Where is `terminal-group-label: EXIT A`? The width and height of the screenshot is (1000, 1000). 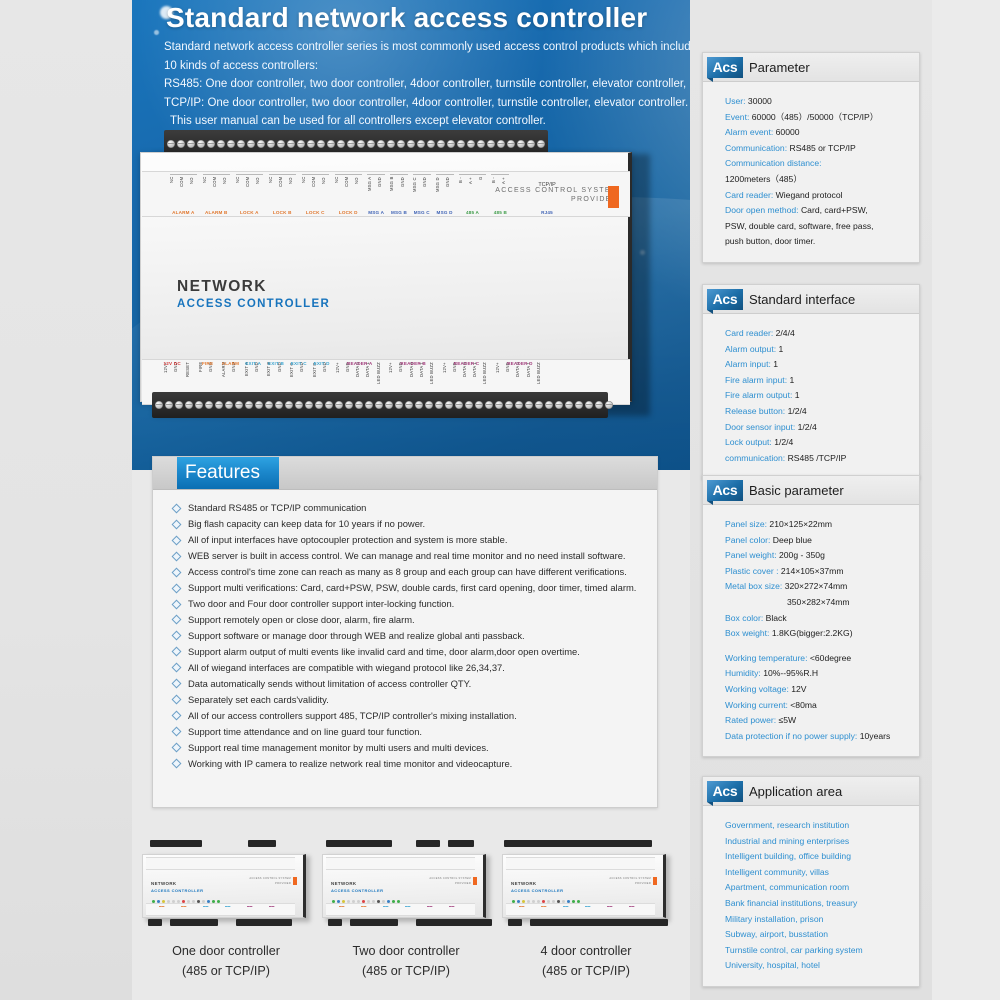 terminal-group-label: EXIT A is located at coordinates (253, 363).